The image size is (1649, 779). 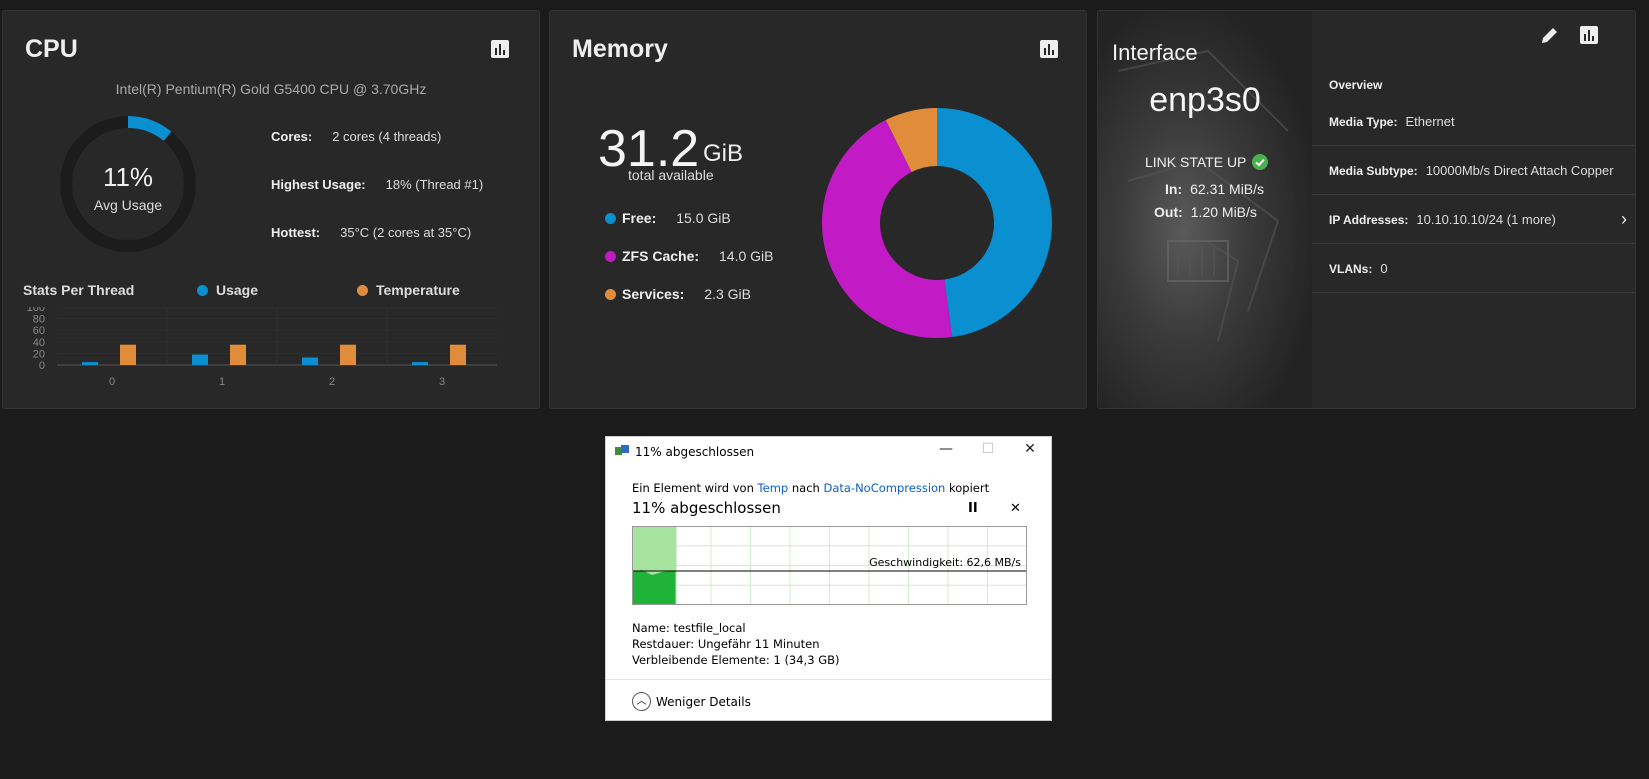 What do you see at coordinates (202, 290) in the screenshot?
I see `usage-dot-icon` at bounding box center [202, 290].